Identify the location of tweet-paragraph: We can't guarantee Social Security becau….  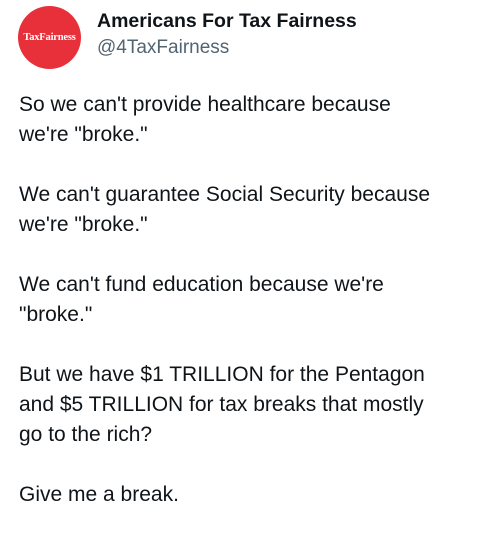
(225, 209).